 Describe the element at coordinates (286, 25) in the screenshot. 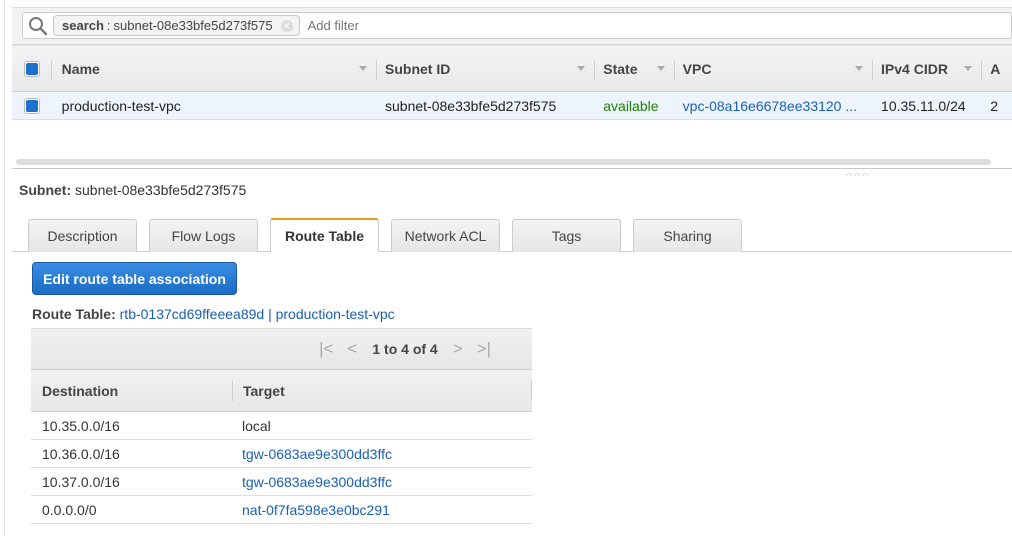

I see `remove-filter-icon: ✕` at that location.